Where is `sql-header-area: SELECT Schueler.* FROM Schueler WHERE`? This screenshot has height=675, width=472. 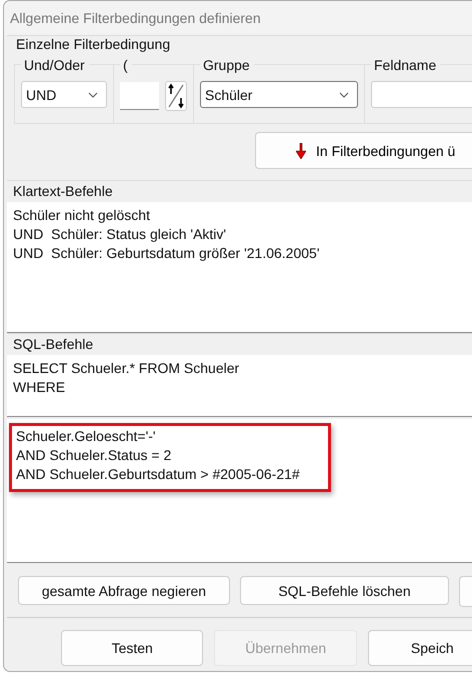
sql-header-area: SELECT Schueler.* FROM Schueler WHERE is located at coordinates (239, 386).